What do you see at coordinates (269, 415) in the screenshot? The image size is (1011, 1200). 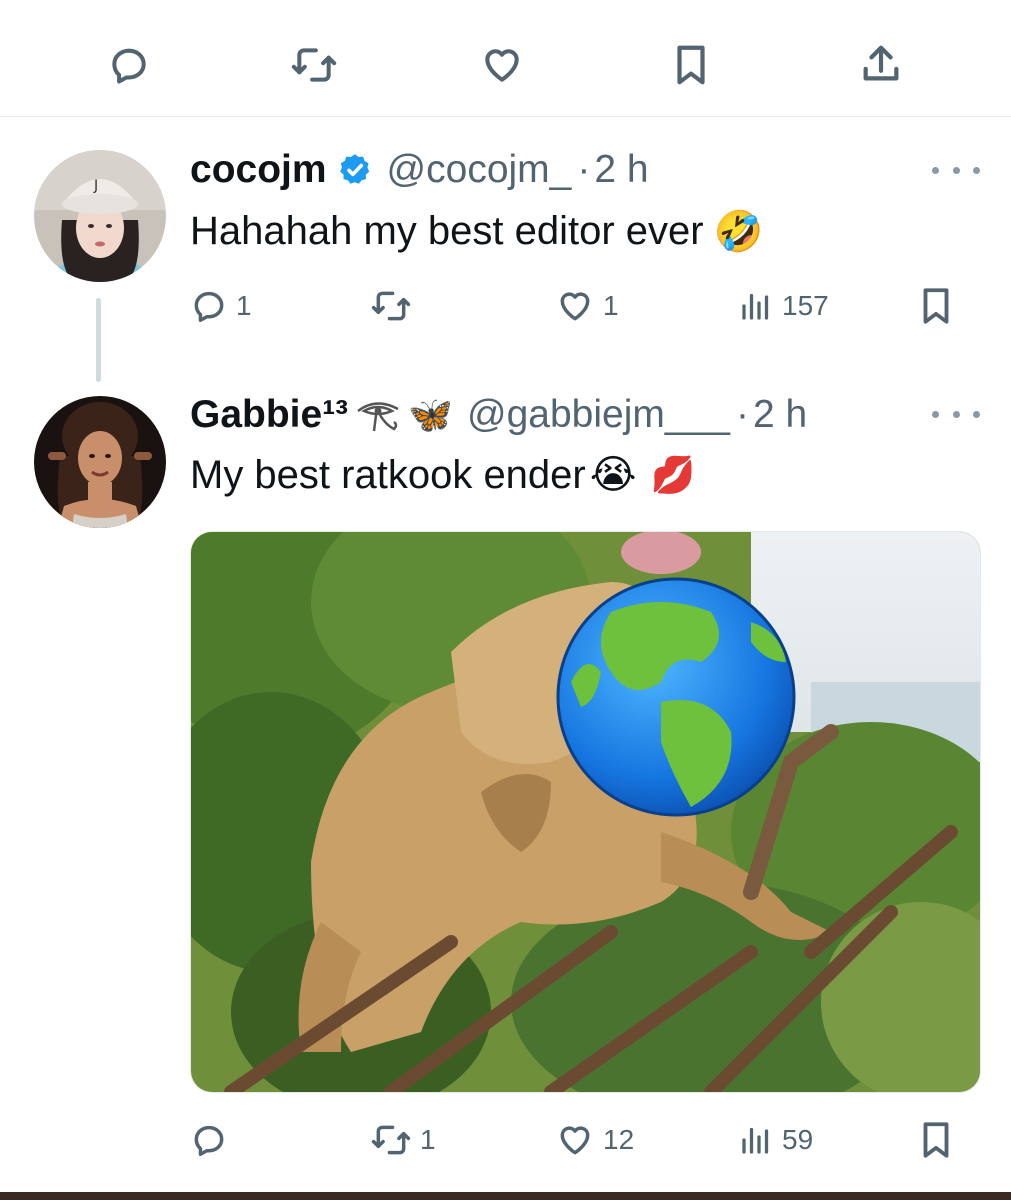 I see `display-name: Gabbie¹³` at bounding box center [269, 415].